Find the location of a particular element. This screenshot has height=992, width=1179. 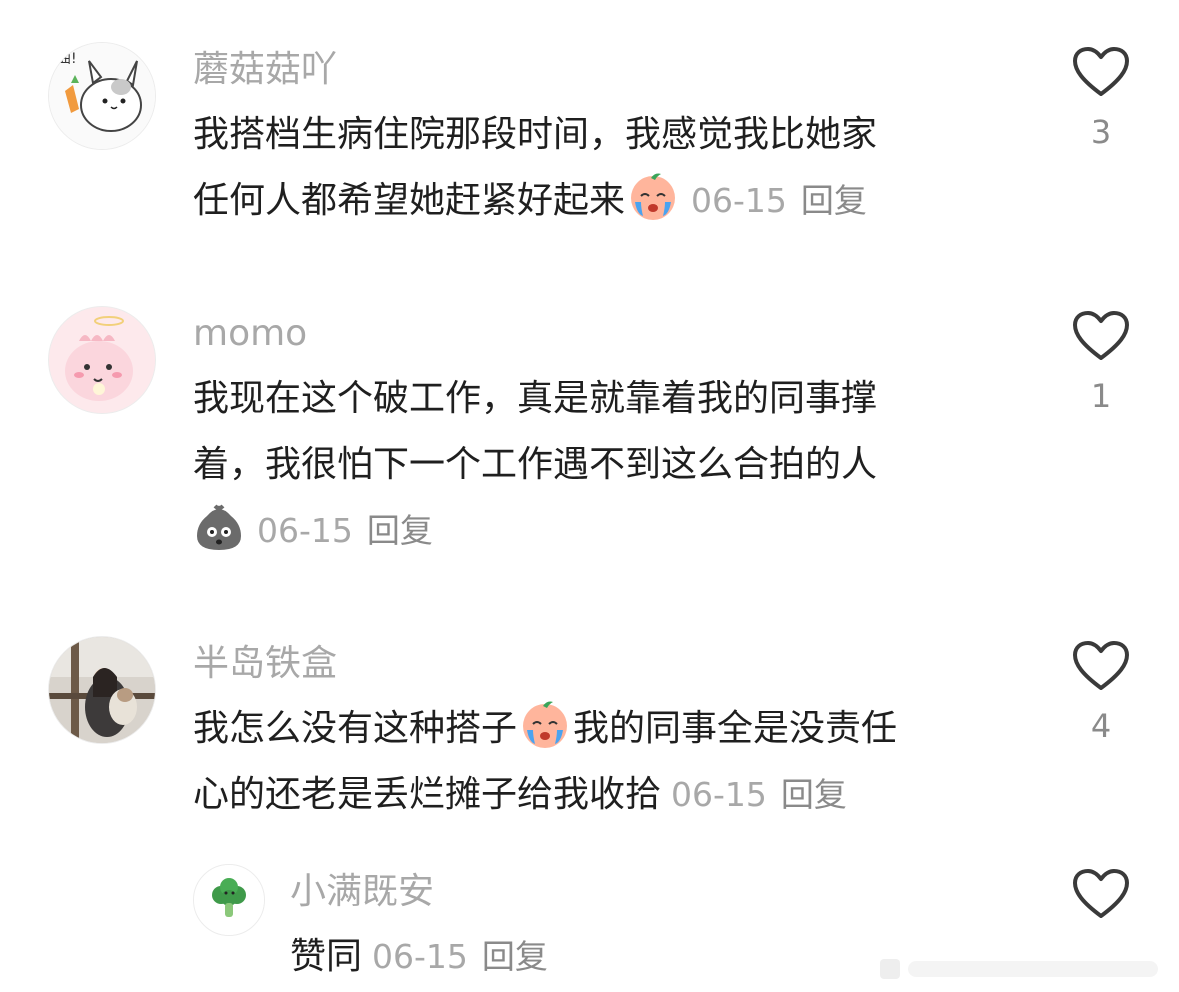

comment-text-segment: 我怎么没有这种搭子 is located at coordinates (355, 728).